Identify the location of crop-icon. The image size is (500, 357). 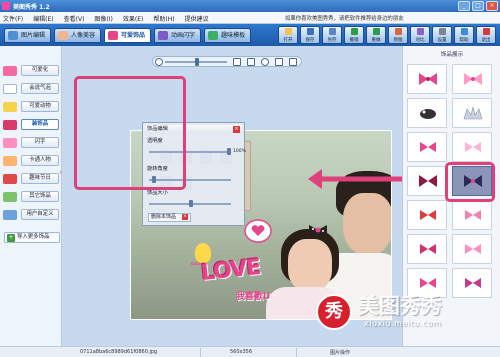
(279, 62).